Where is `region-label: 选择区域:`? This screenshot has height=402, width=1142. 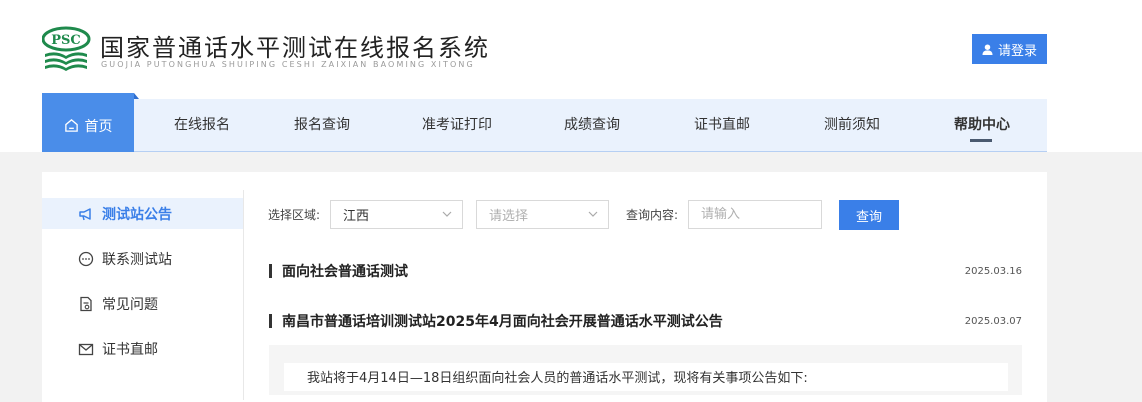
region-label: 选择区域: is located at coordinates (294, 215).